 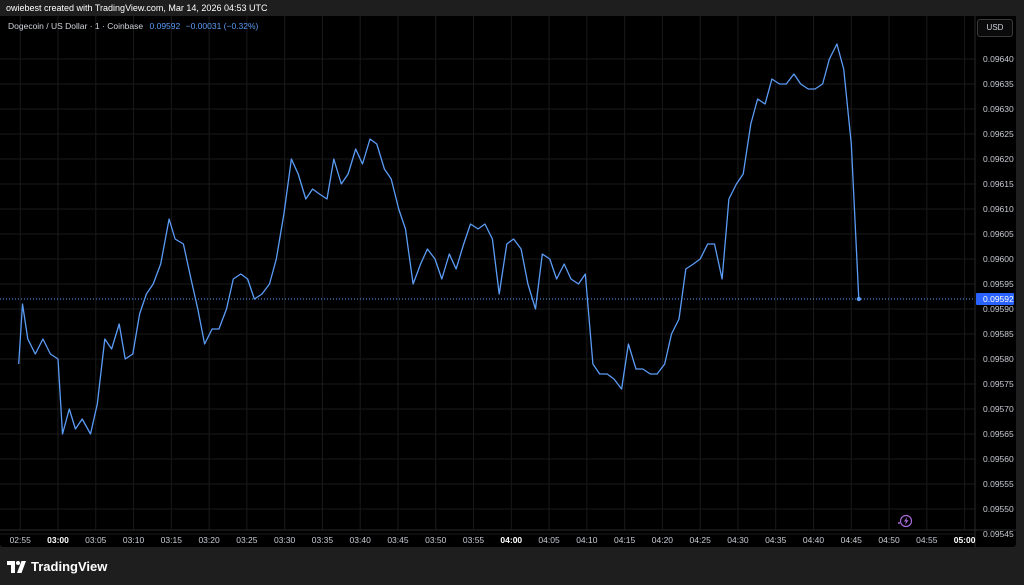 I want to click on time-tick-label: 04:50, so click(x=889, y=540).